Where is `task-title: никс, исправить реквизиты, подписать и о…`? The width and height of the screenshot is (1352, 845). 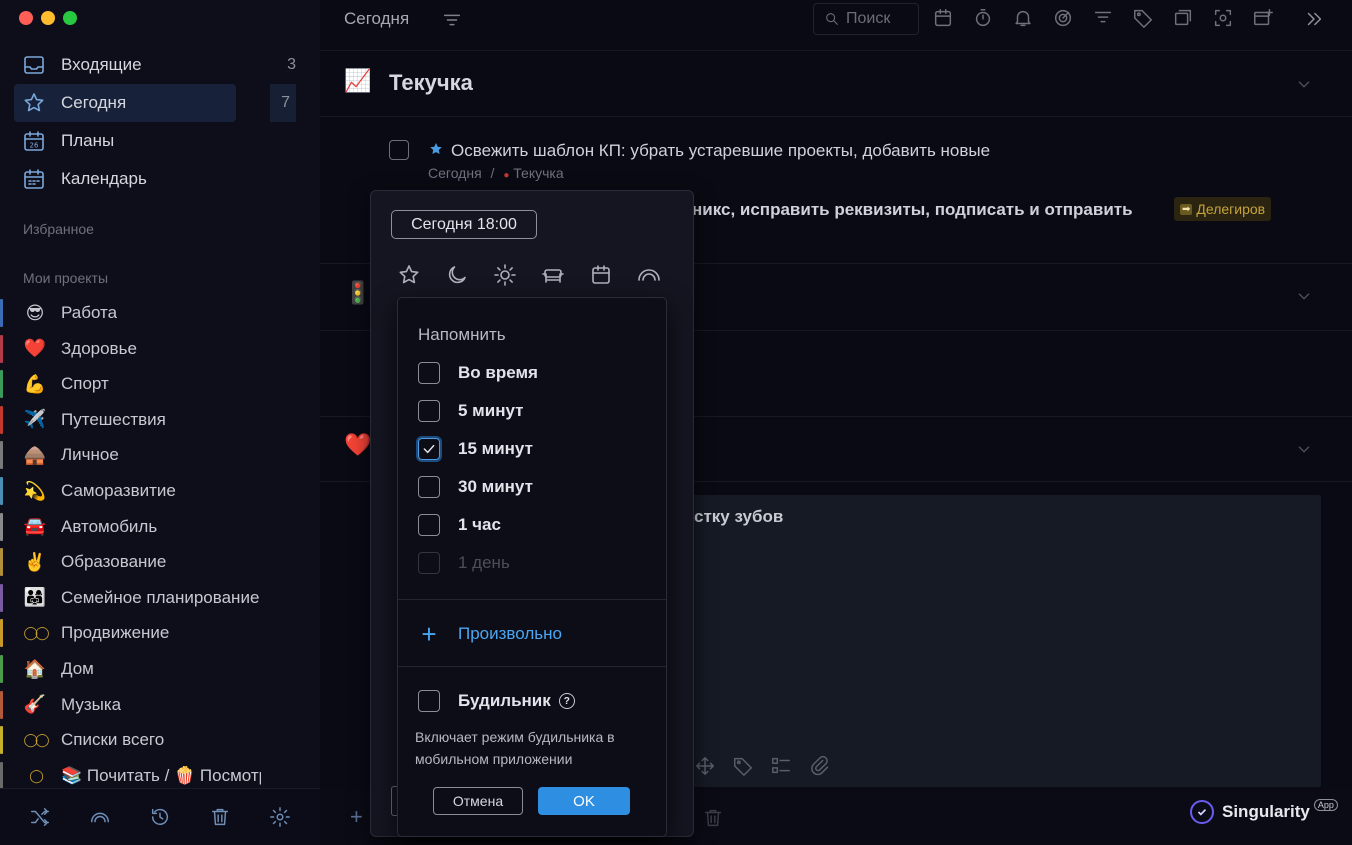
task-title: никс, исправить реквизиты, подписать и о… is located at coordinates (912, 210).